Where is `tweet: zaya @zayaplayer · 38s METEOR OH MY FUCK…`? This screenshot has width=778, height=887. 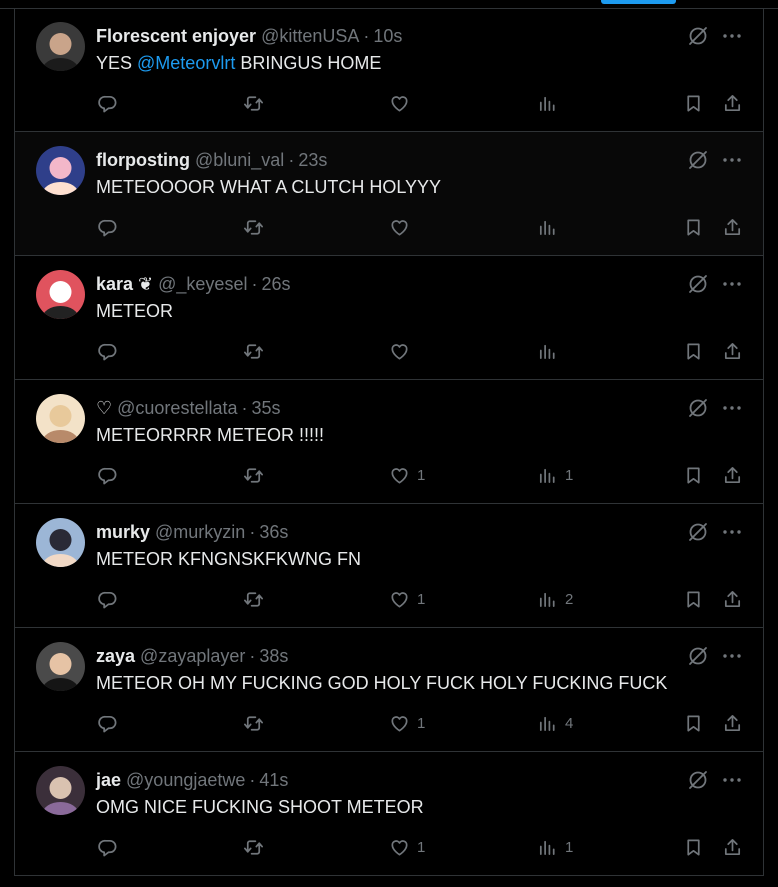
tweet: zaya @zayaplayer · 38s METEOR OH MY FUCK… is located at coordinates (389, 690).